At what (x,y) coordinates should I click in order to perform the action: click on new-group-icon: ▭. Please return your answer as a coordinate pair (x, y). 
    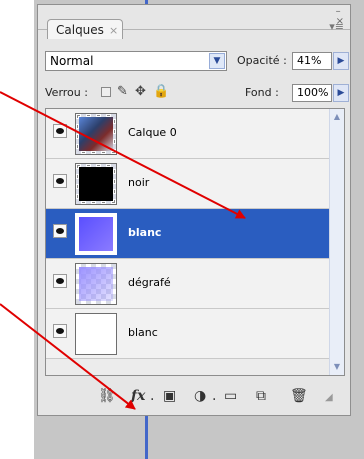
    Looking at the image, I should click on (230, 396).